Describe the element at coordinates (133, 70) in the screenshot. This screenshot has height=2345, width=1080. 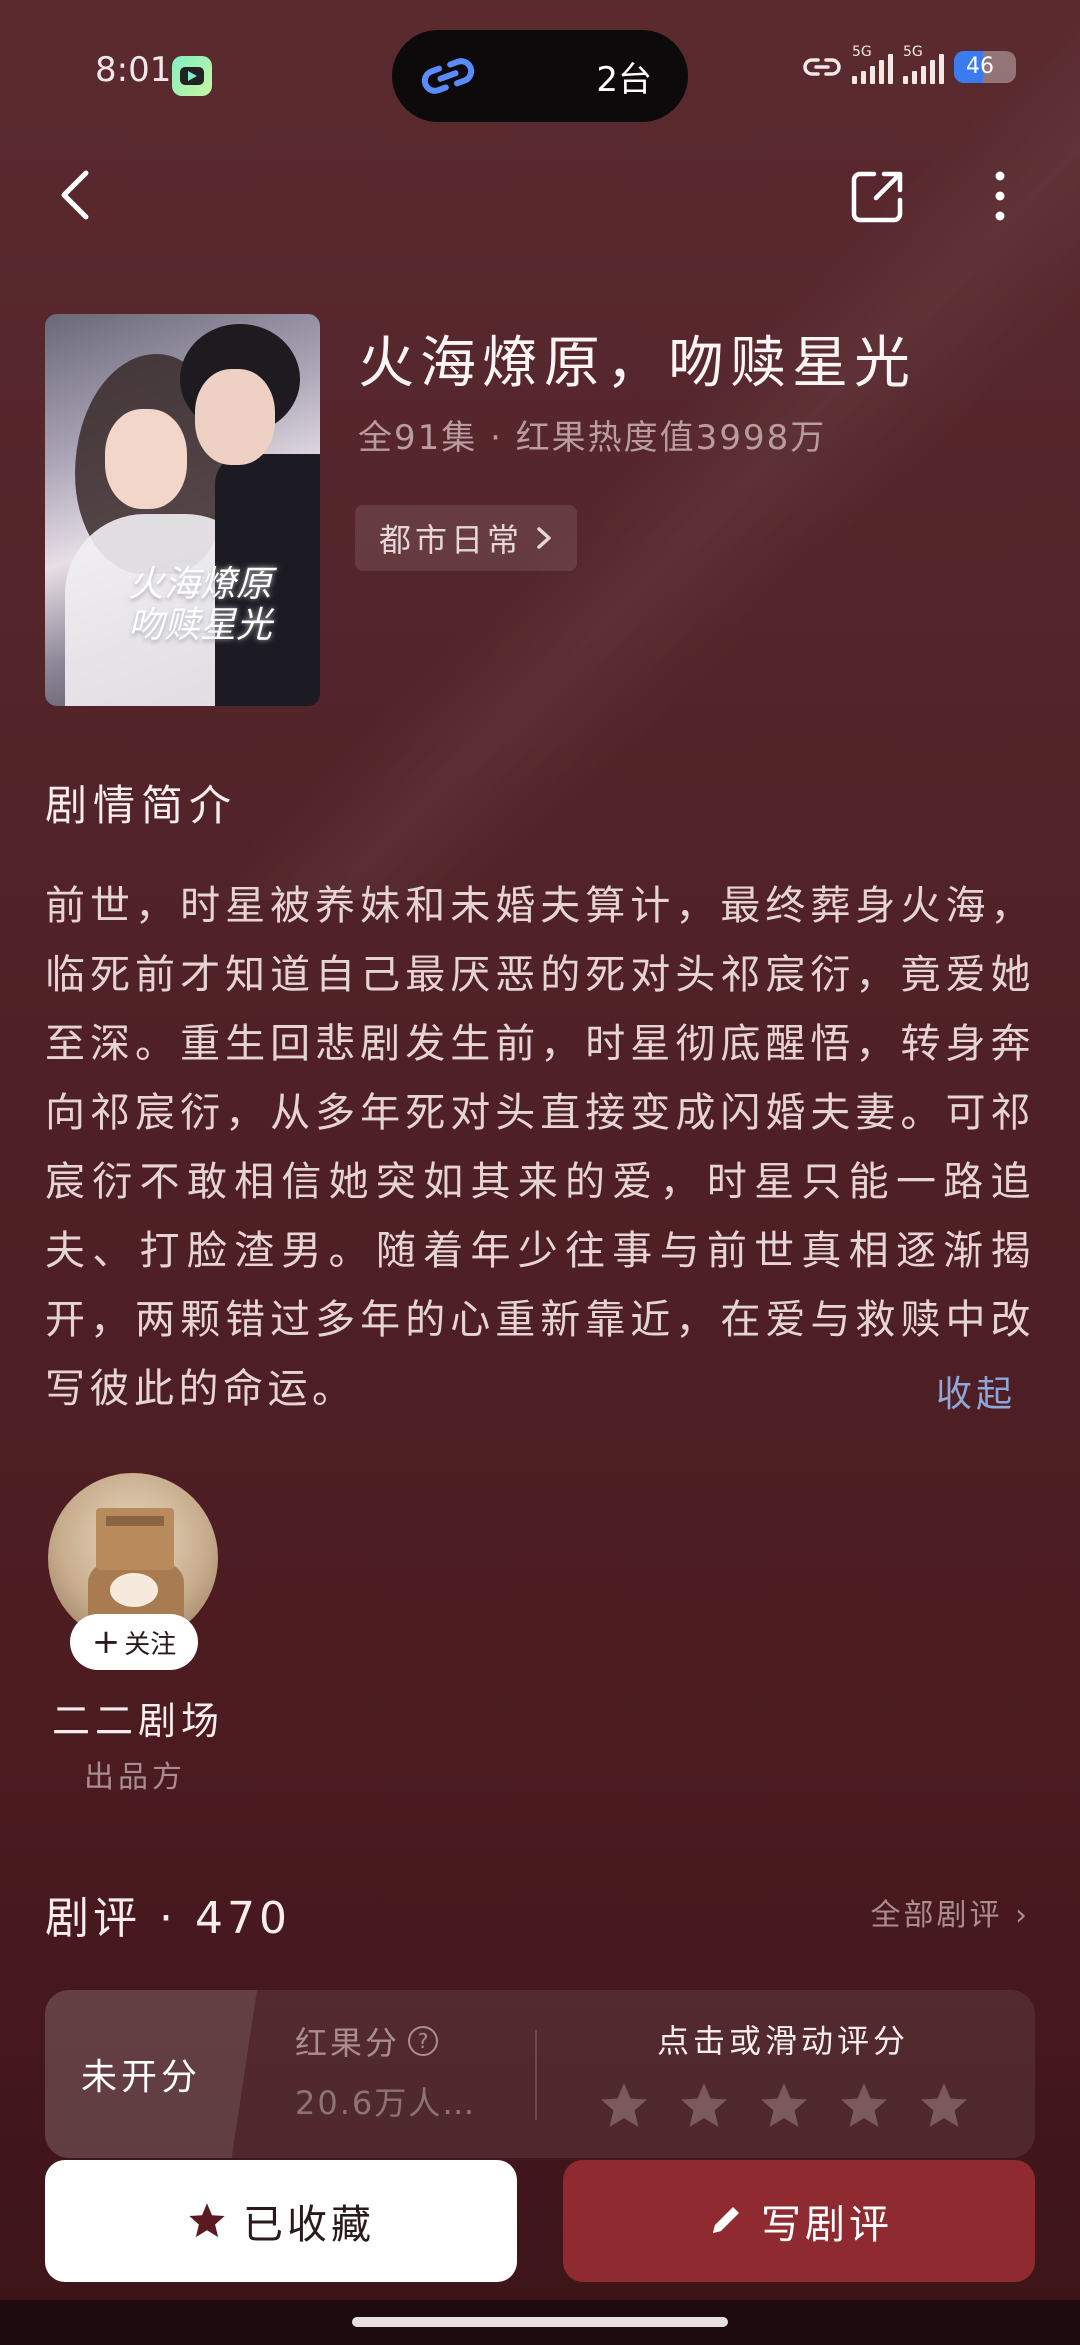
I see `status-time: 8:01` at that location.